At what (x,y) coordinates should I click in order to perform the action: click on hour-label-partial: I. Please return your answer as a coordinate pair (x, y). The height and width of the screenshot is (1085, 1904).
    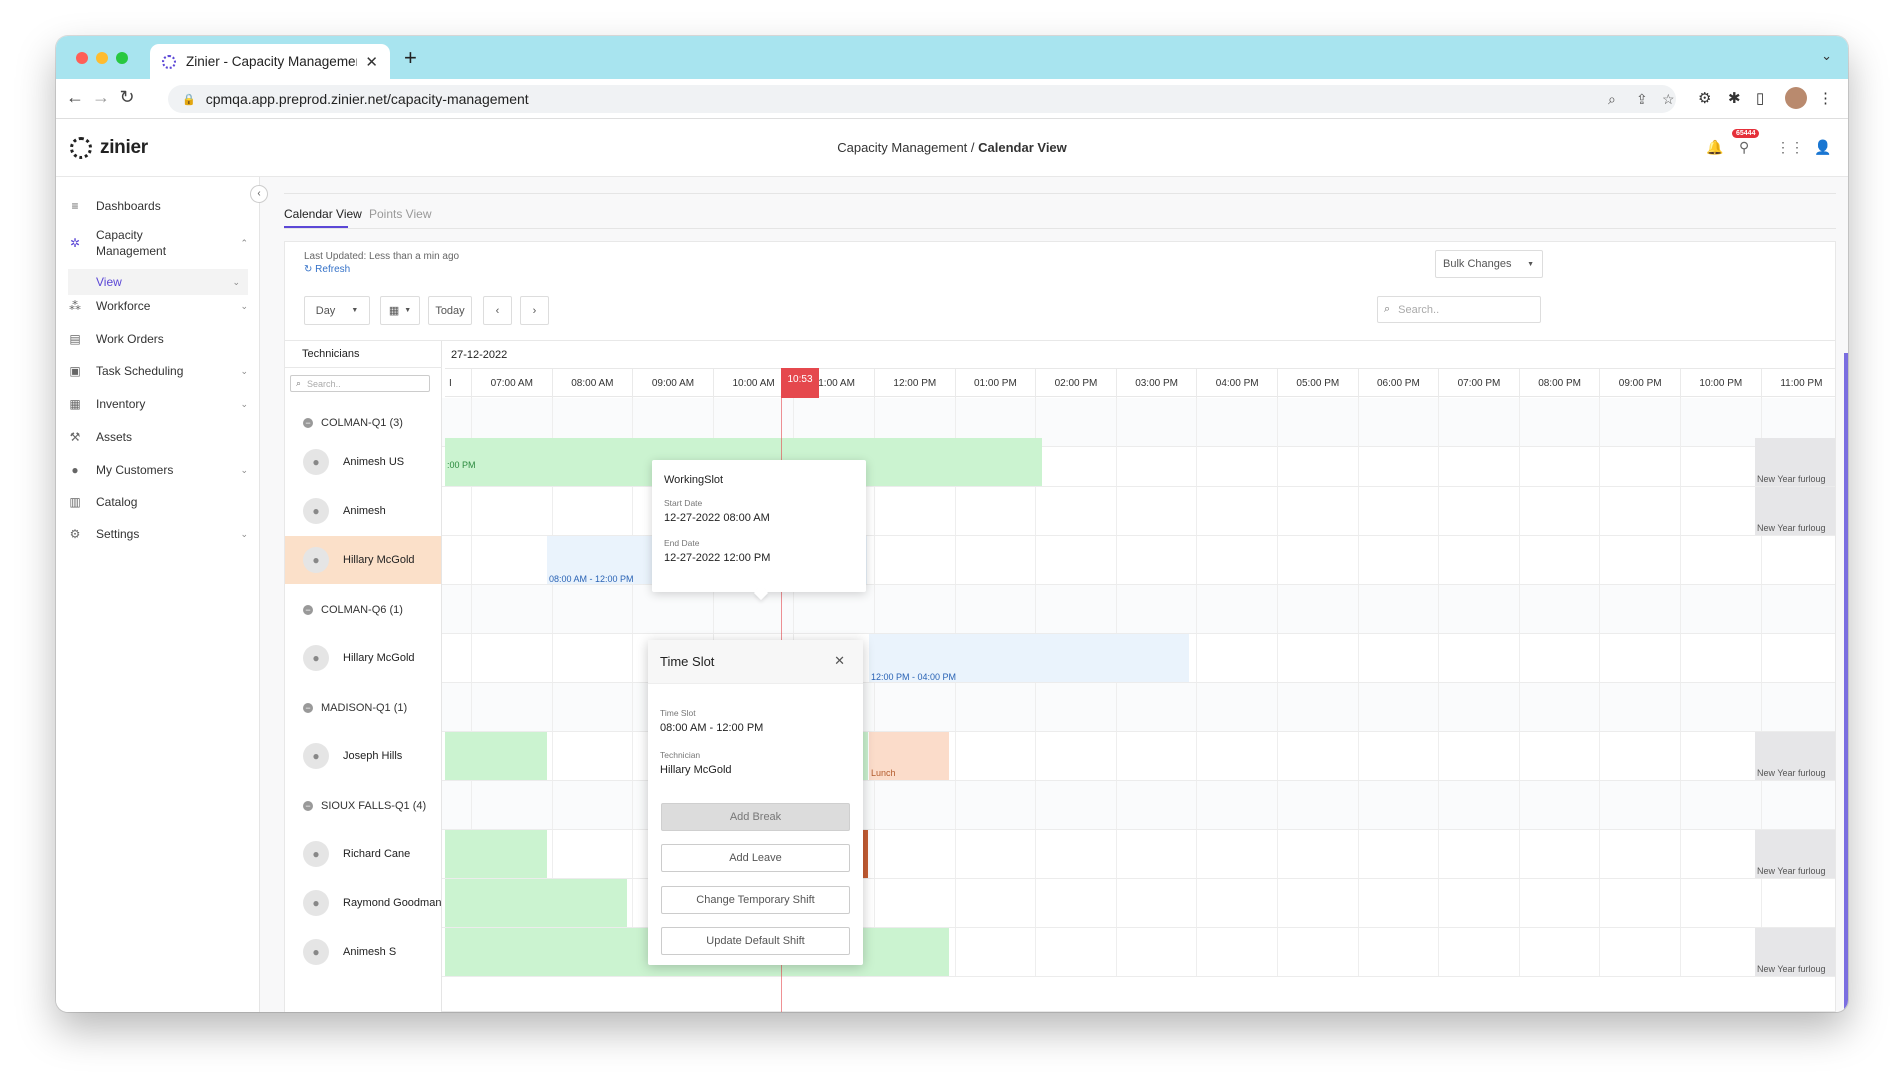
    Looking at the image, I should click on (450, 383).